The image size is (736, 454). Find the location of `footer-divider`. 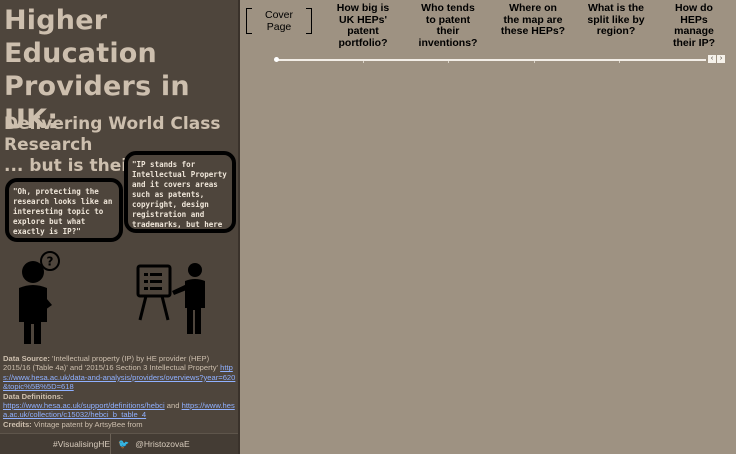

footer-divider is located at coordinates (110, 444).